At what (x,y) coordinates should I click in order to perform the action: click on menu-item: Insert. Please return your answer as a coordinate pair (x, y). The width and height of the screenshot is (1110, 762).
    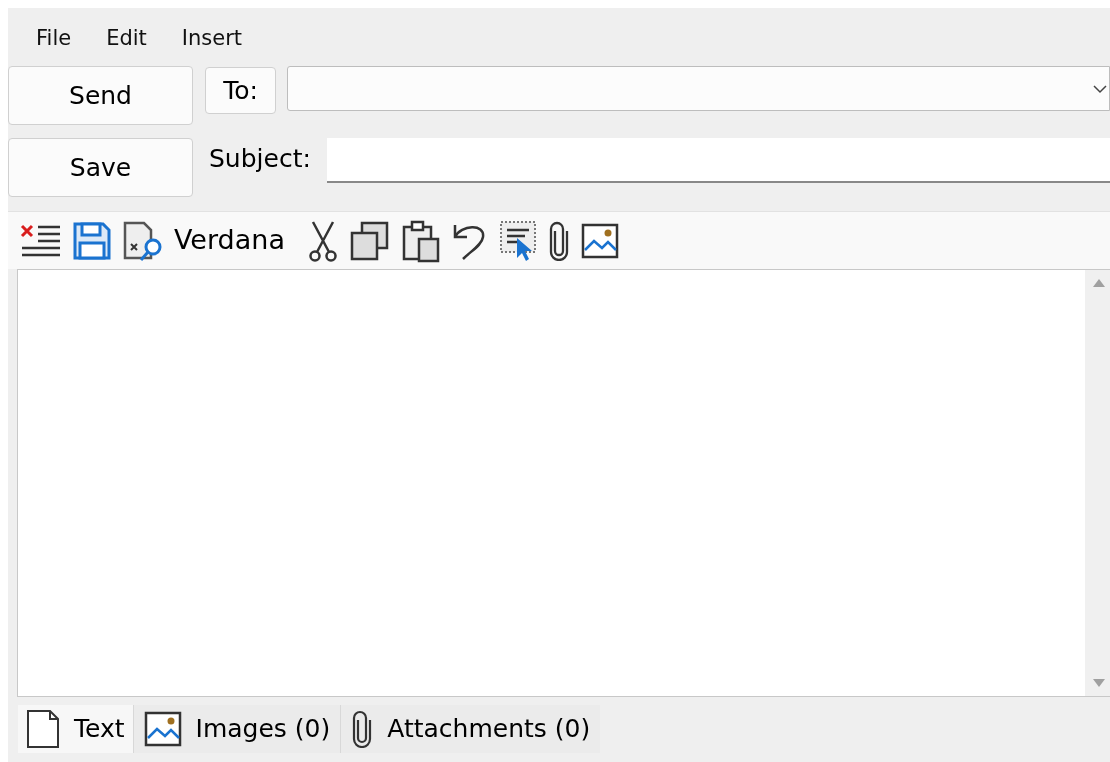
    Looking at the image, I should click on (212, 39).